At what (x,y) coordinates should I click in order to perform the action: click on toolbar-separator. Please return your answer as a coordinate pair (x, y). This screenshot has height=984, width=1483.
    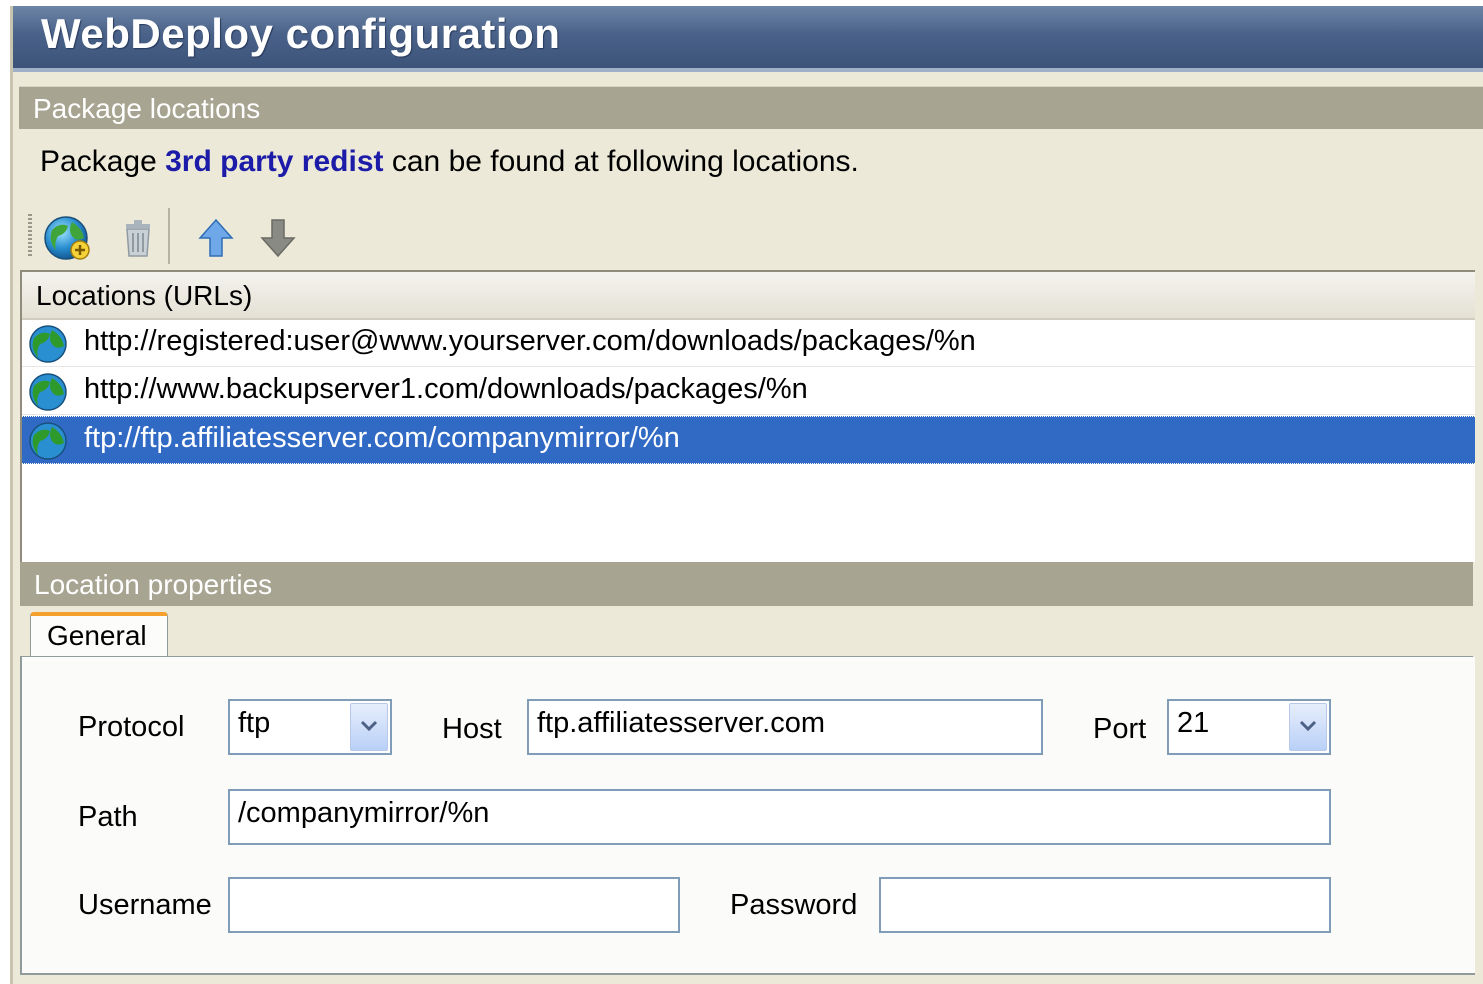
    Looking at the image, I should click on (169, 236).